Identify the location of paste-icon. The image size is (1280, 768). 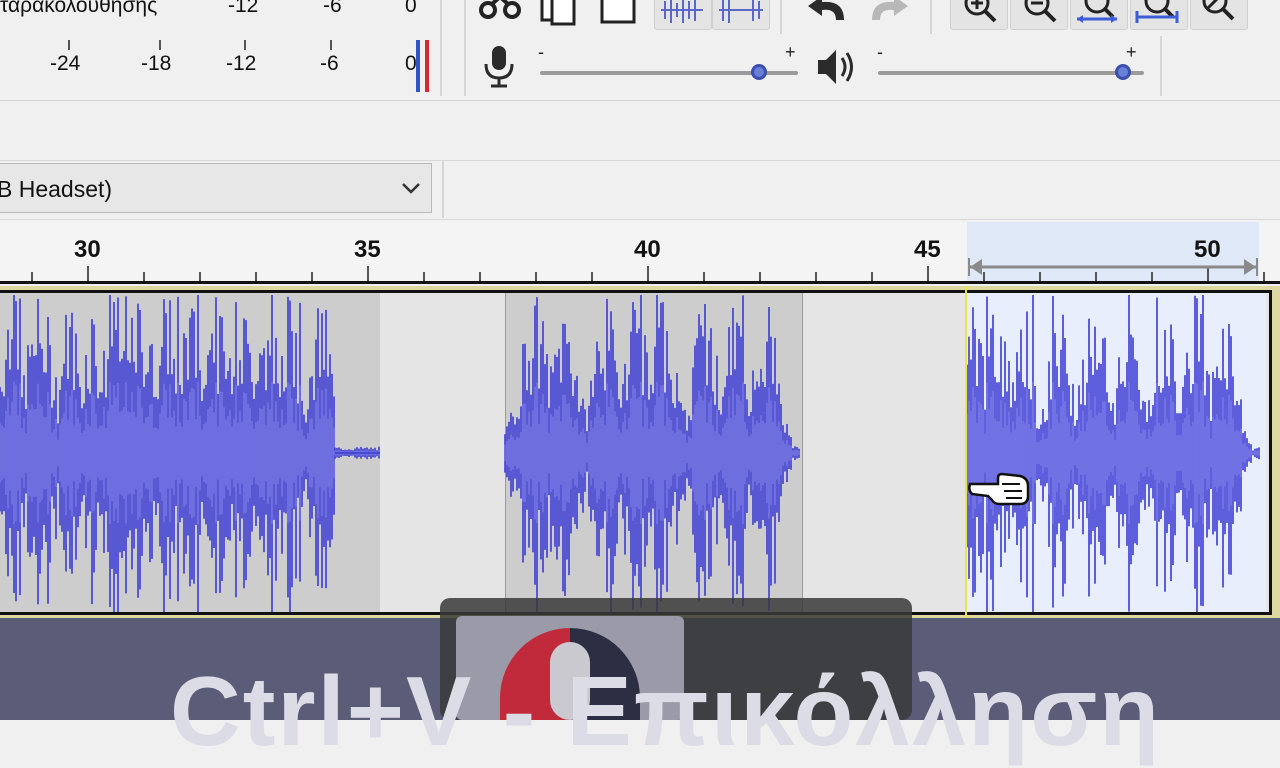
(618, 12).